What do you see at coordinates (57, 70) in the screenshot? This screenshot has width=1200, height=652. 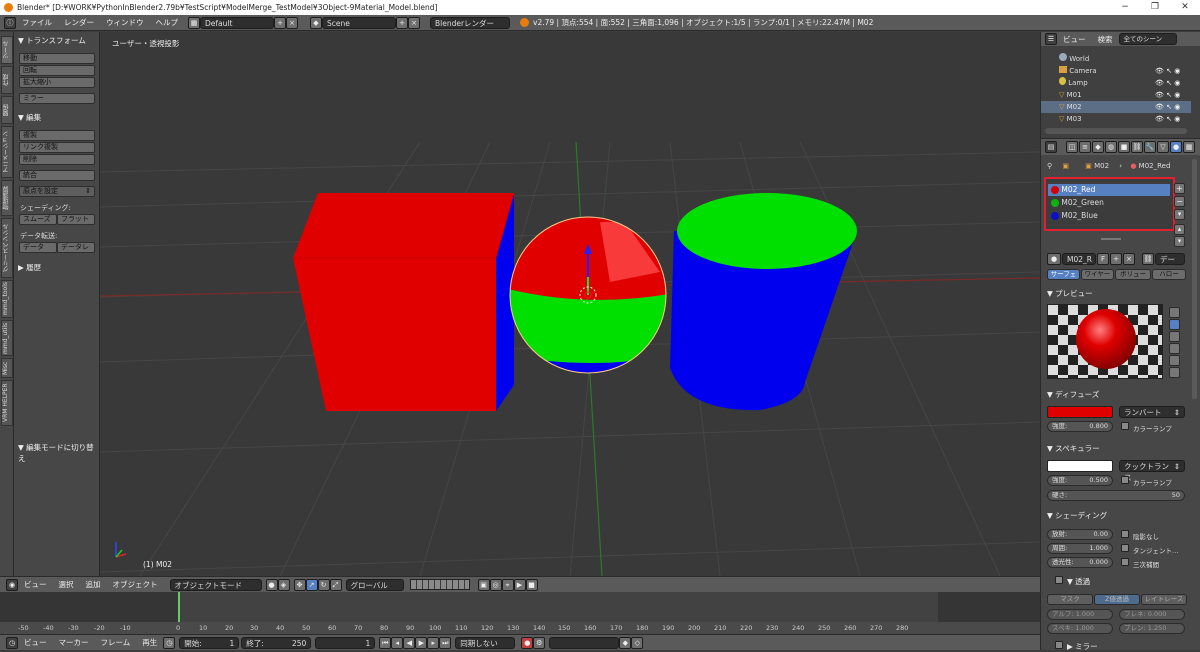 I see `rotate-button: 回転` at bounding box center [57, 70].